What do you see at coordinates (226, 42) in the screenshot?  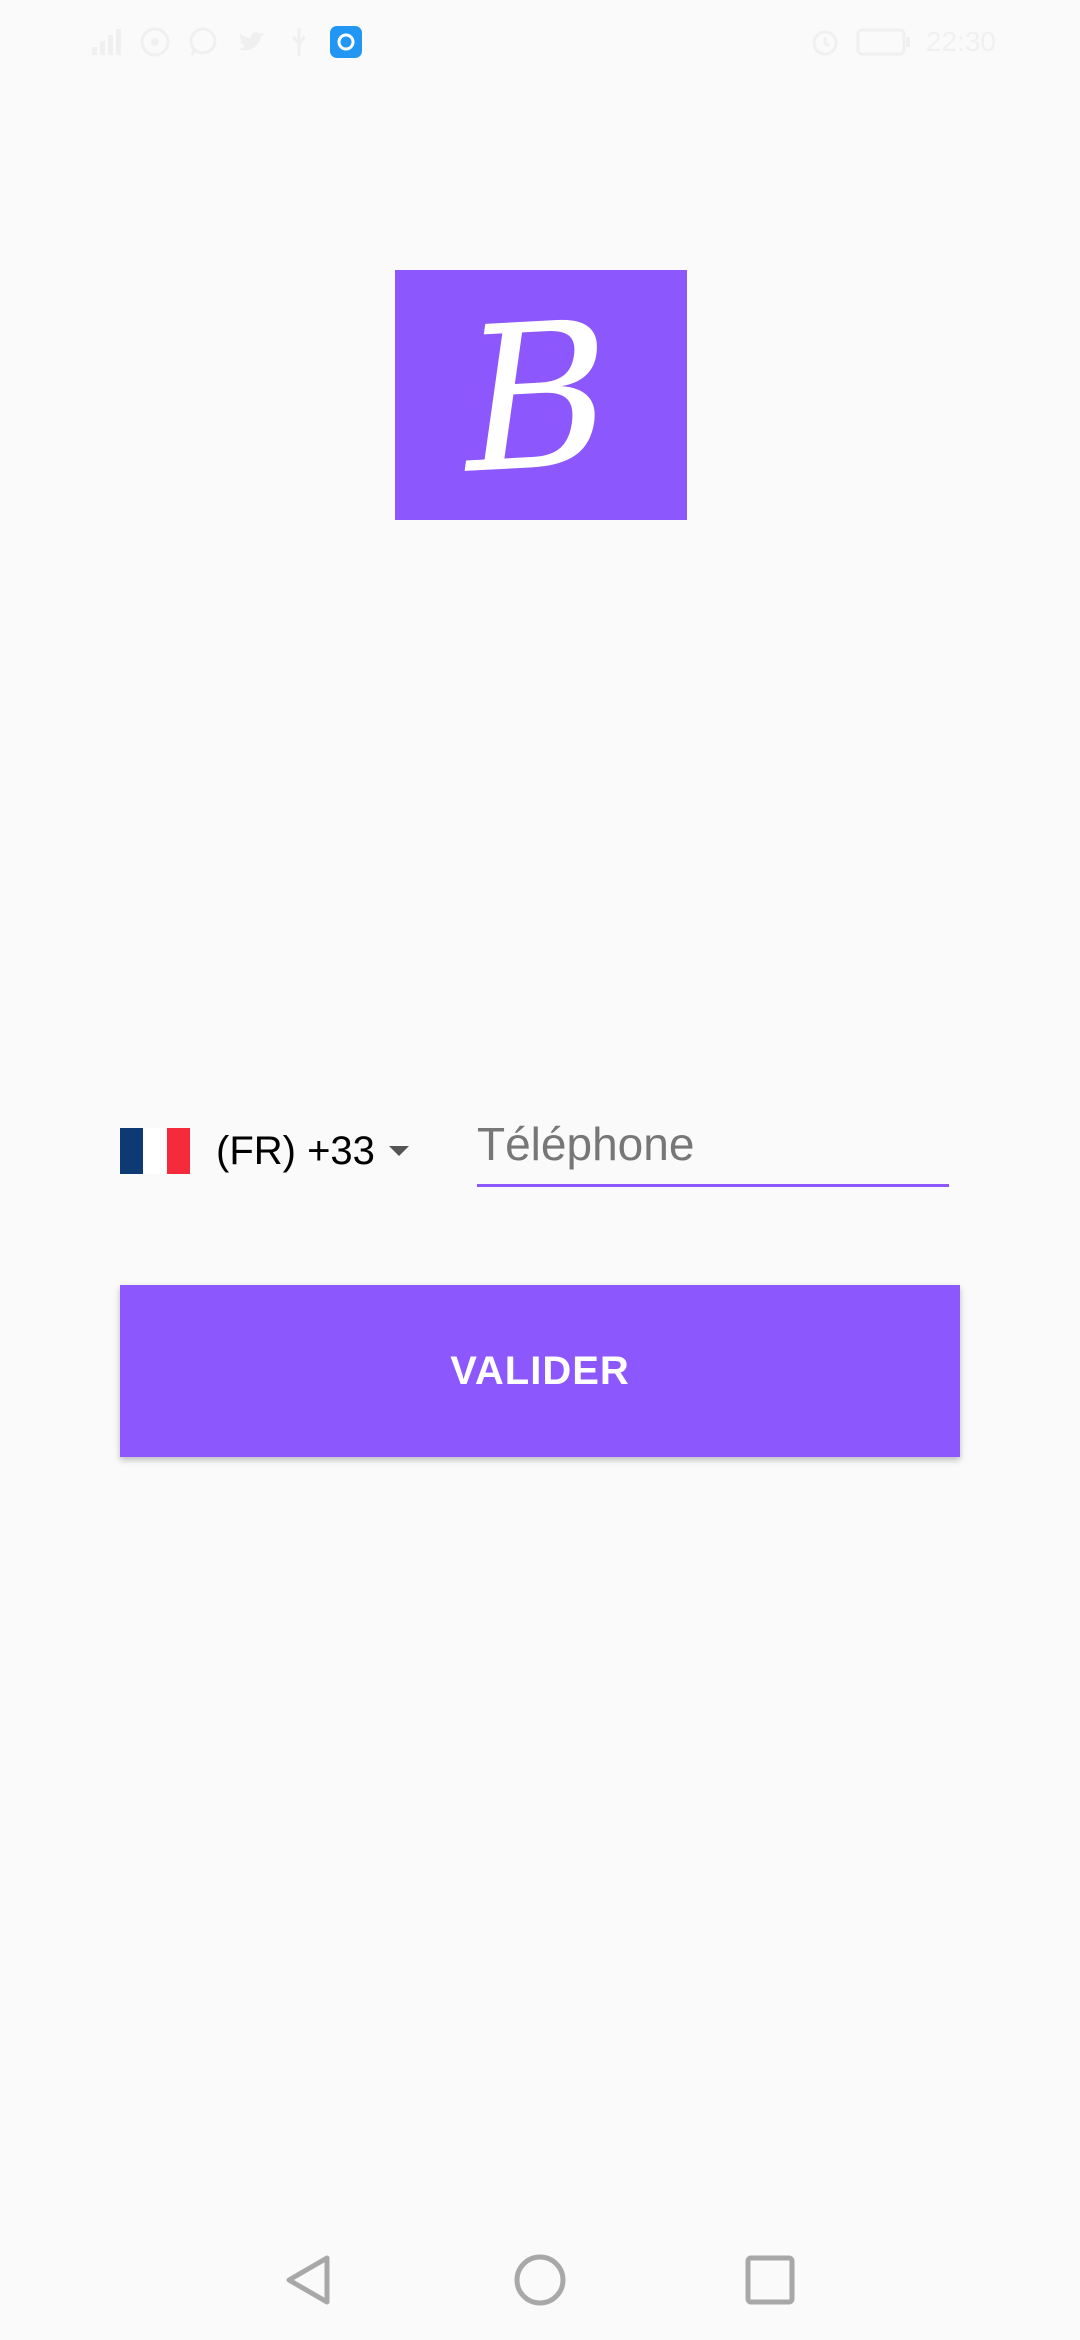 I see `status-bar-left` at bounding box center [226, 42].